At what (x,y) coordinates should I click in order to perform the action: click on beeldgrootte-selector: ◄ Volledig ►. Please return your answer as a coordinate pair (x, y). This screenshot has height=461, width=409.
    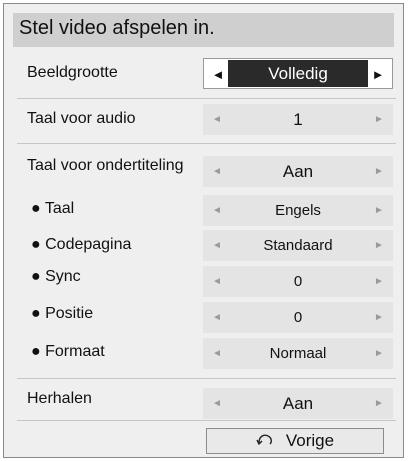
    Looking at the image, I should click on (298, 73).